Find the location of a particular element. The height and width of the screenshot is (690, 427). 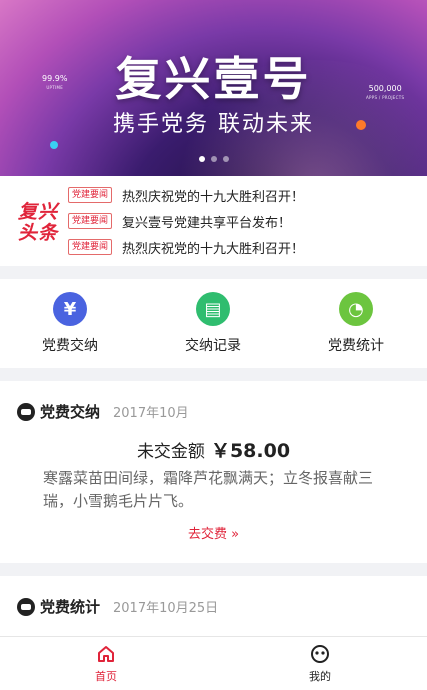

stats-card-header: 党费统计 2017年10月25日 is located at coordinates (117, 606).